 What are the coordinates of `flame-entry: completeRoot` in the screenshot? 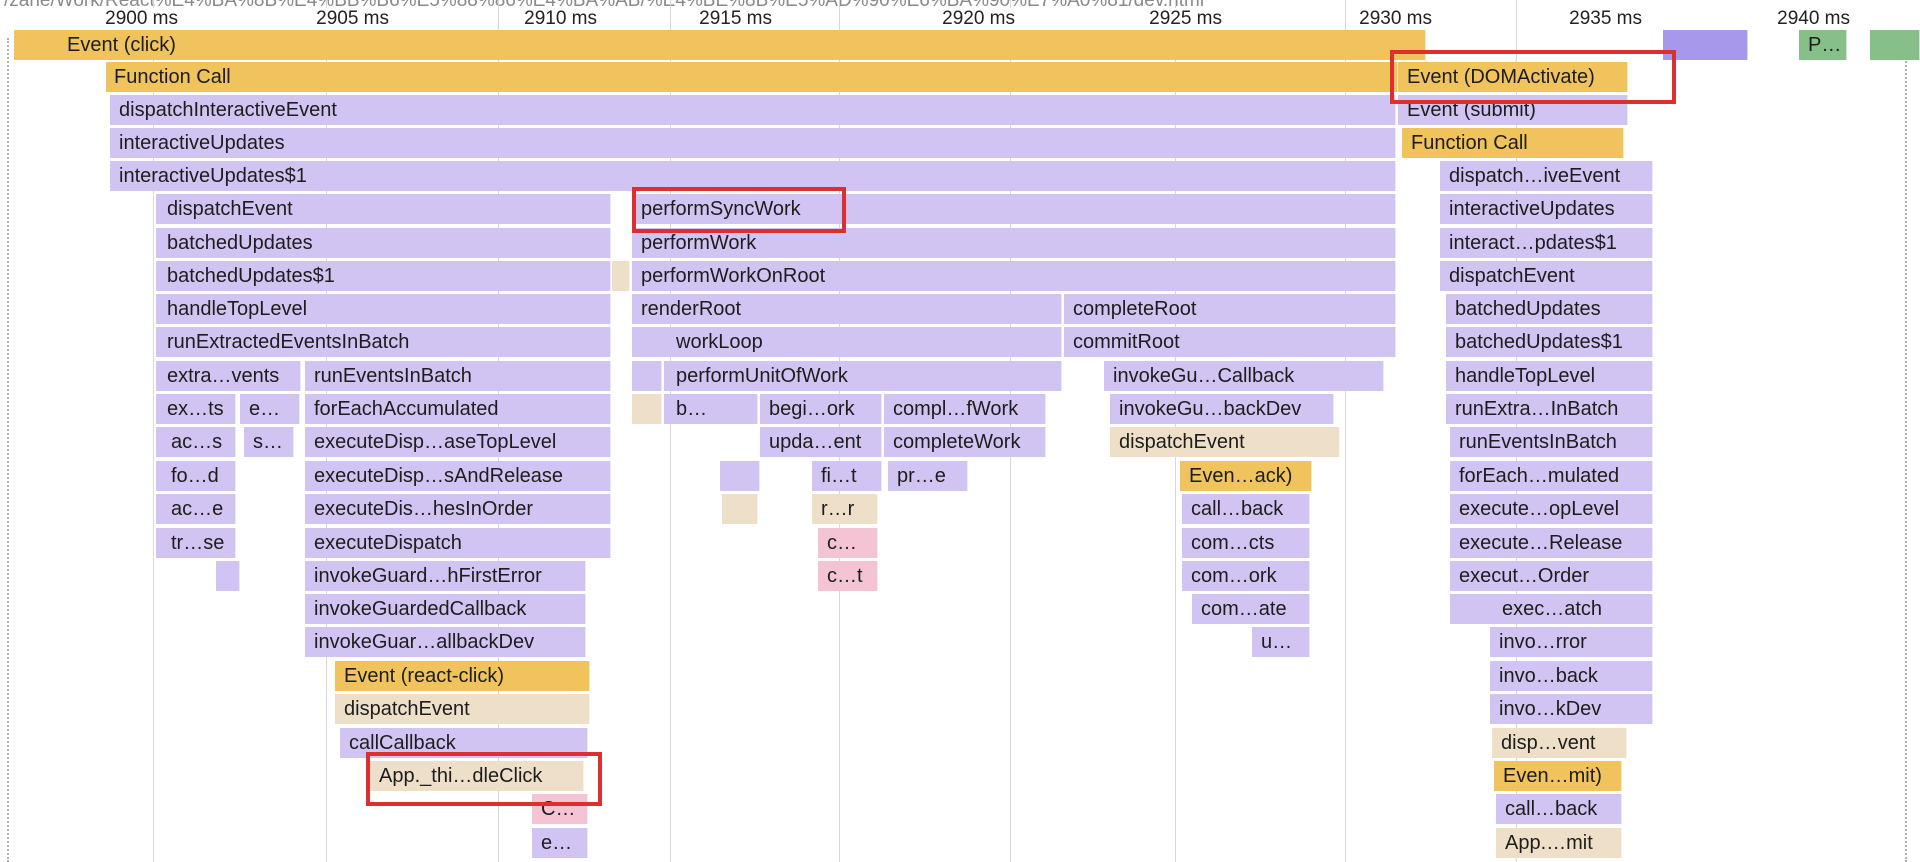 It's located at (1230, 309).